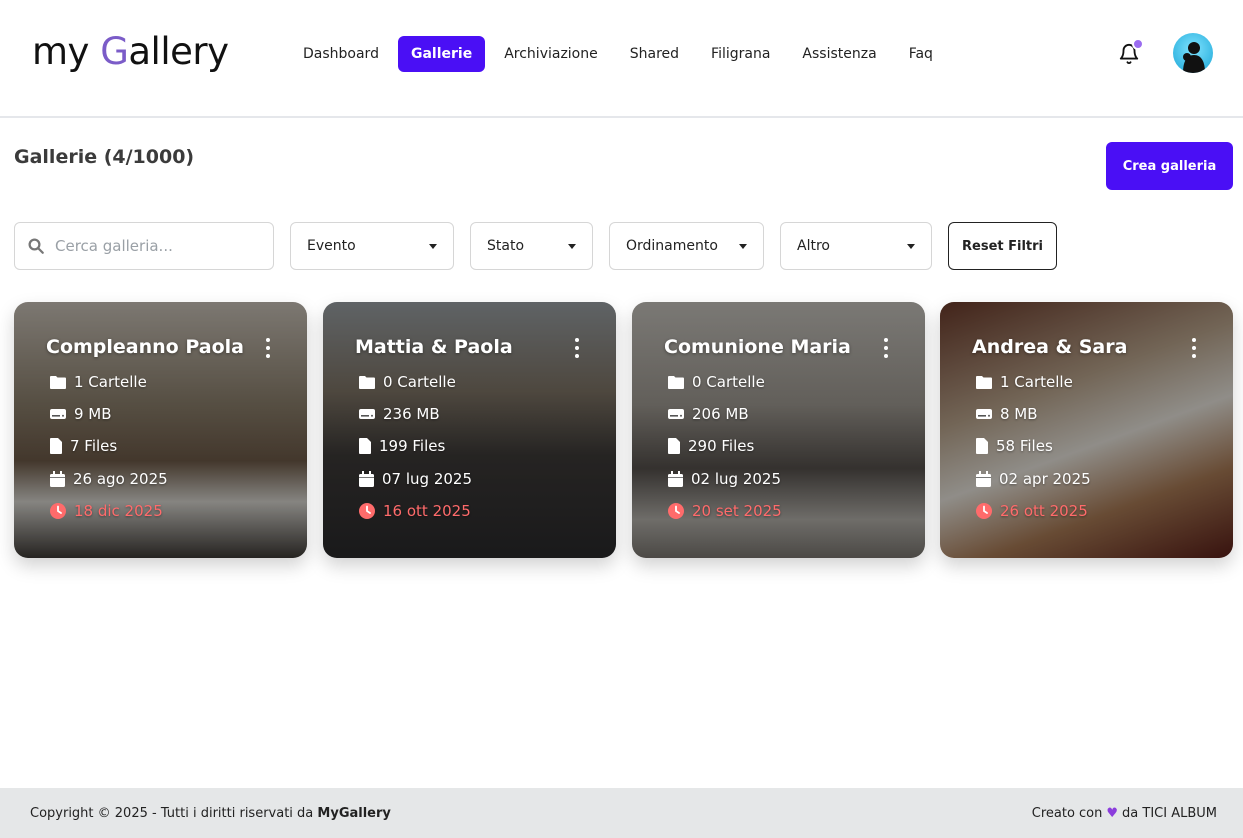  I want to click on search-box, so click(144, 246).